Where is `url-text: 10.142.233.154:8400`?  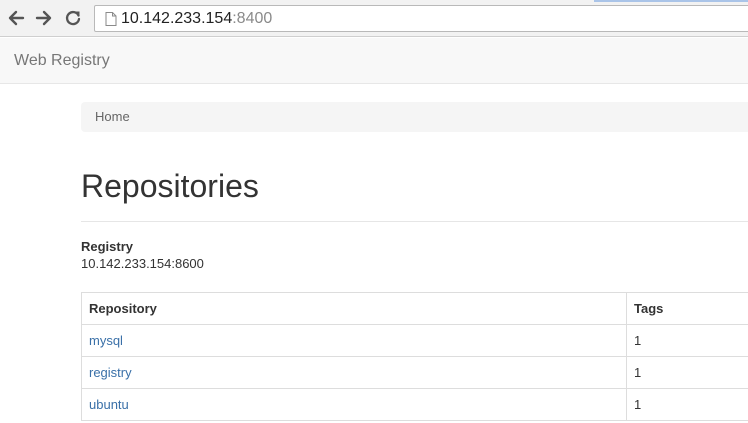 url-text: 10.142.233.154:8400 is located at coordinates (196, 19).